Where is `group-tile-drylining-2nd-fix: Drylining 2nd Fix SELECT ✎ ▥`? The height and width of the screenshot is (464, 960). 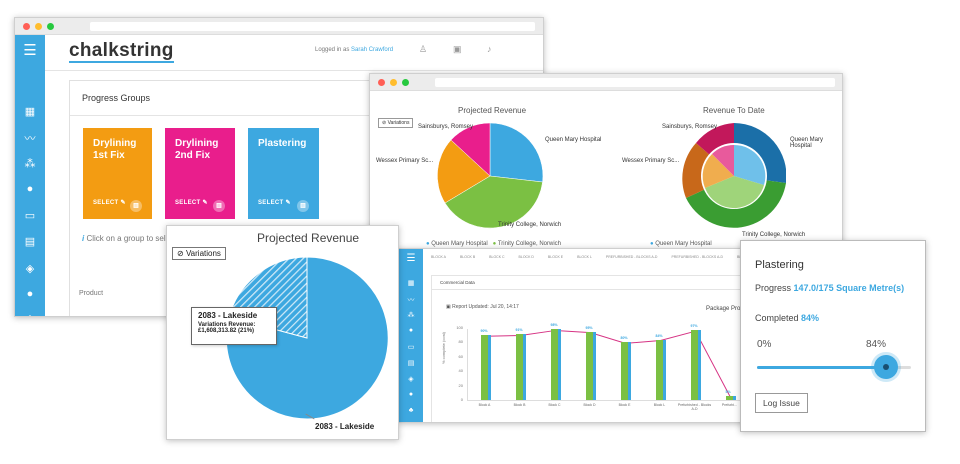 group-tile-drylining-2nd-fix: Drylining 2nd Fix SELECT ✎ ▥ is located at coordinates (200, 173).